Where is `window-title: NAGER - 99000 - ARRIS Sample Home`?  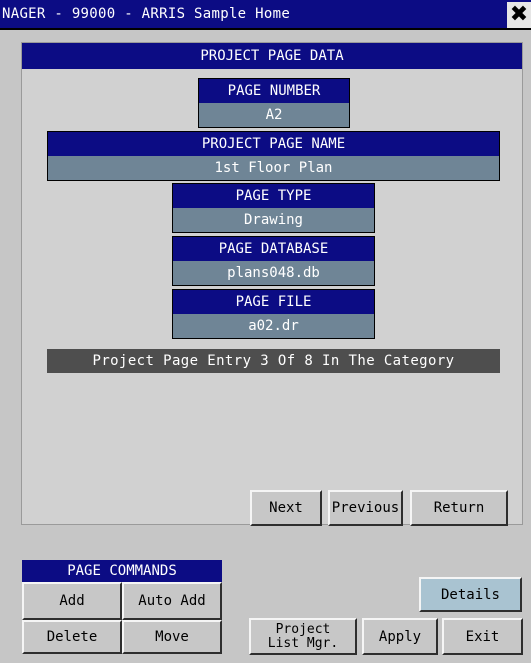 window-title: NAGER - 99000 - ARRIS Sample Home is located at coordinates (146, 14).